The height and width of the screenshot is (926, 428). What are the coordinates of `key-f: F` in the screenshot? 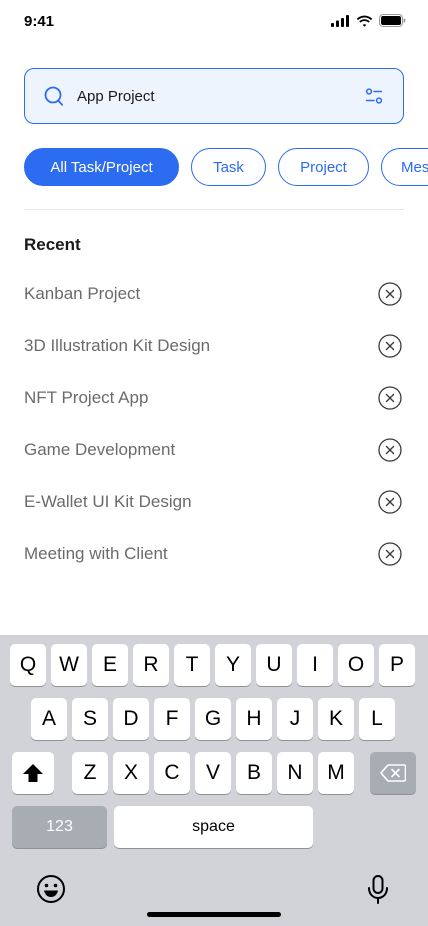 It's located at (172, 719).